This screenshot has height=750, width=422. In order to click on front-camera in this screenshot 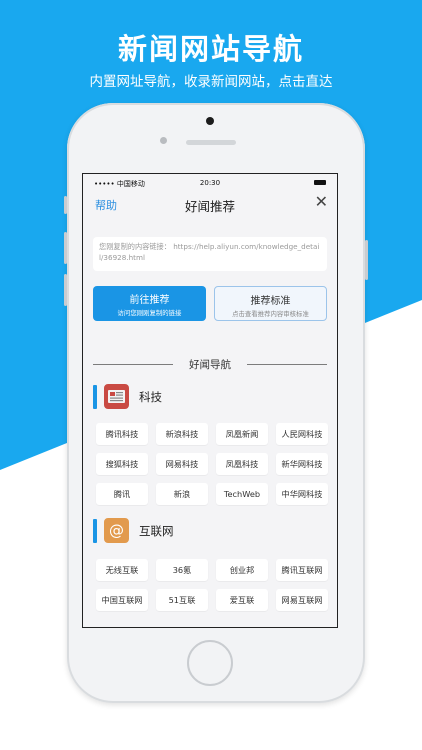, I will do `click(163, 140)`.